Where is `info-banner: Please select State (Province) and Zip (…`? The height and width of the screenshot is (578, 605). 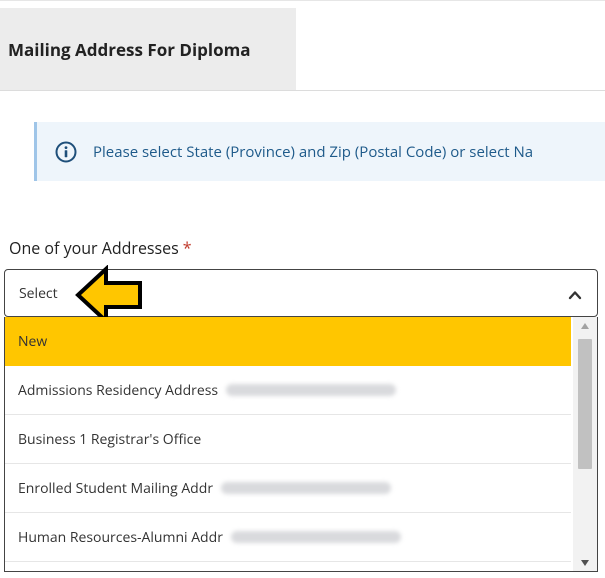 info-banner: Please select State (Province) and Zip (… is located at coordinates (319, 151).